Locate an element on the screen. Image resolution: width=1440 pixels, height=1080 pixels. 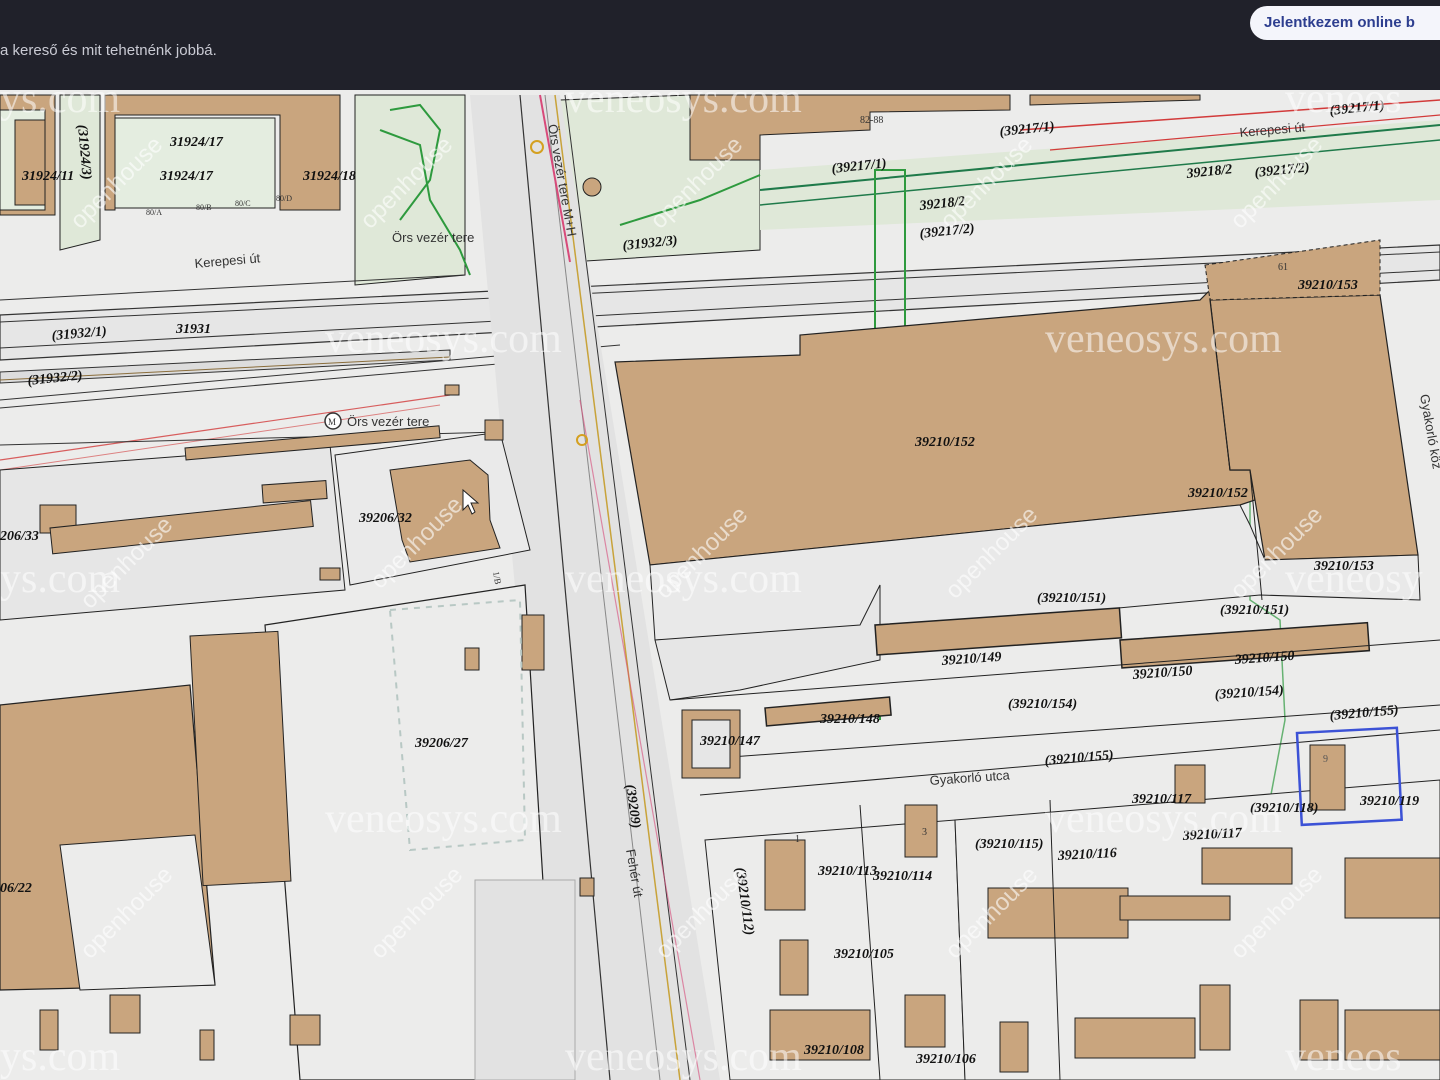
lot-label: 39210/147 is located at coordinates (730, 741).